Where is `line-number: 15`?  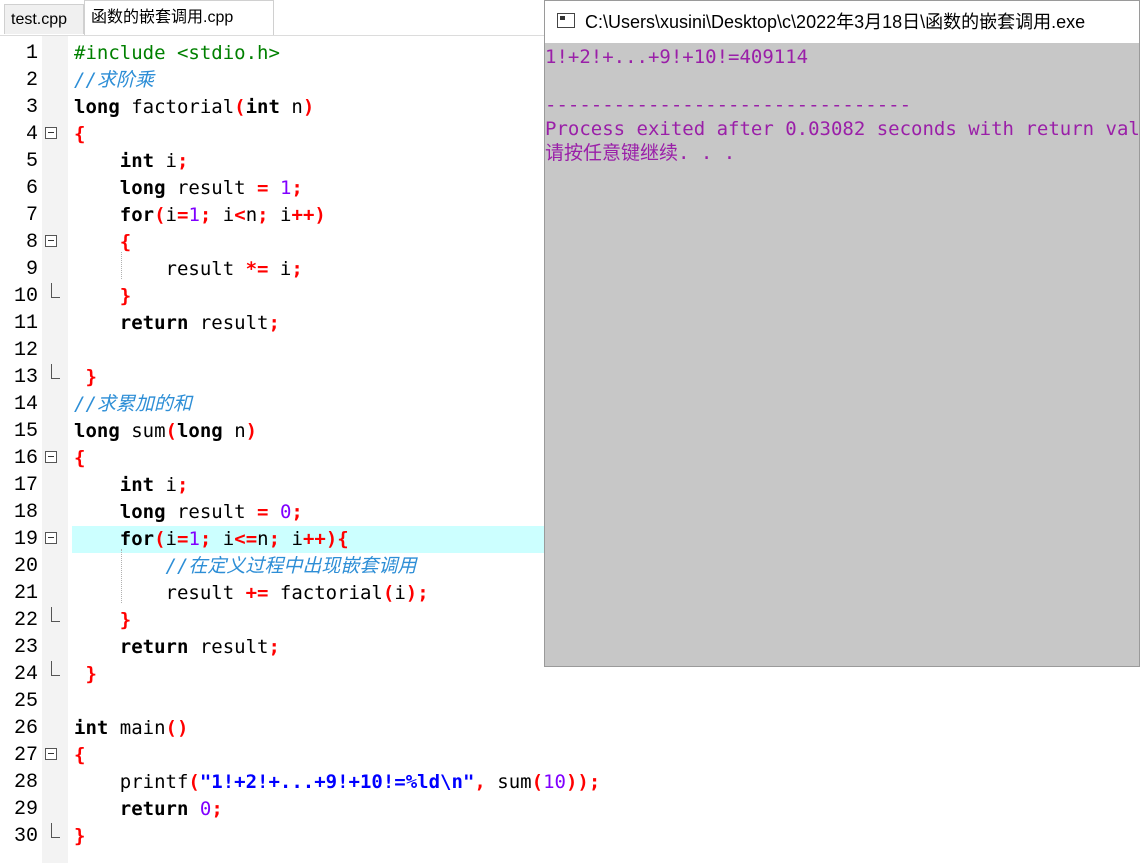 line-number: 15 is located at coordinates (25, 431).